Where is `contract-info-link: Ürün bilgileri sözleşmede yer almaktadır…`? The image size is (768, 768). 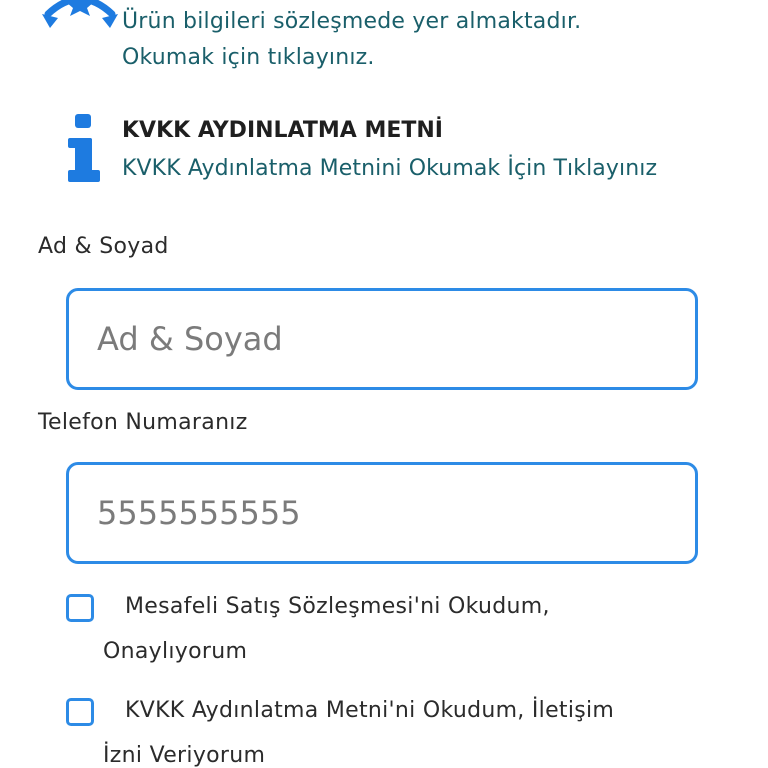
contract-info-link: Ürün bilgileri sözleşmede yer almaktadır… is located at coordinates (351, 40).